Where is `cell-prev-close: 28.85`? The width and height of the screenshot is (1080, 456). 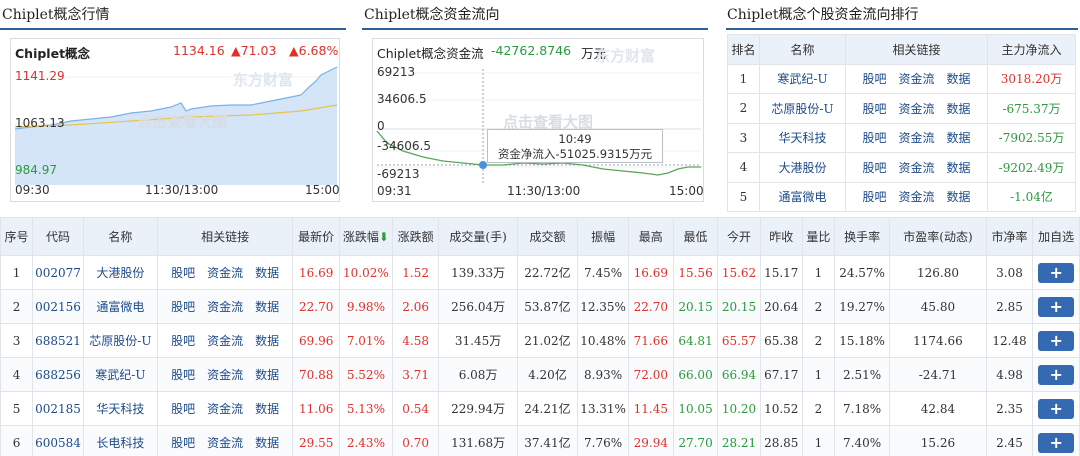
cell-prev-close: 28.85 is located at coordinates (781, 440).